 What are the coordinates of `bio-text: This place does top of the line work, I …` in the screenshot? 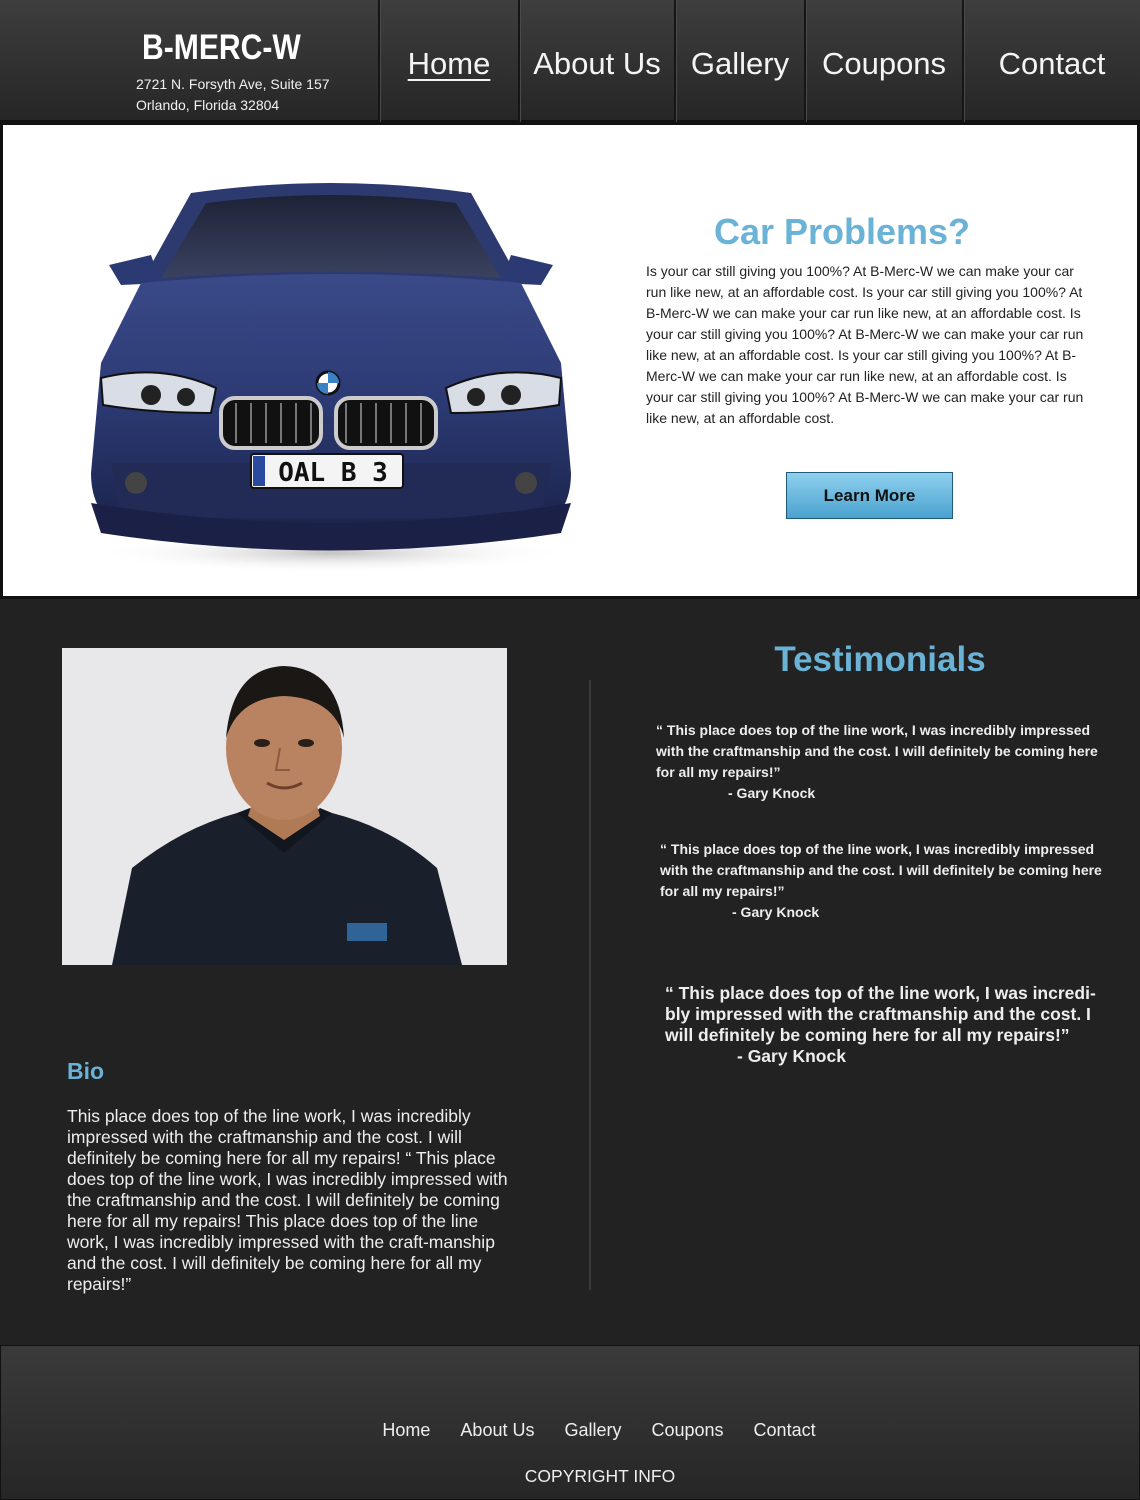 It's located at (287, 1200).